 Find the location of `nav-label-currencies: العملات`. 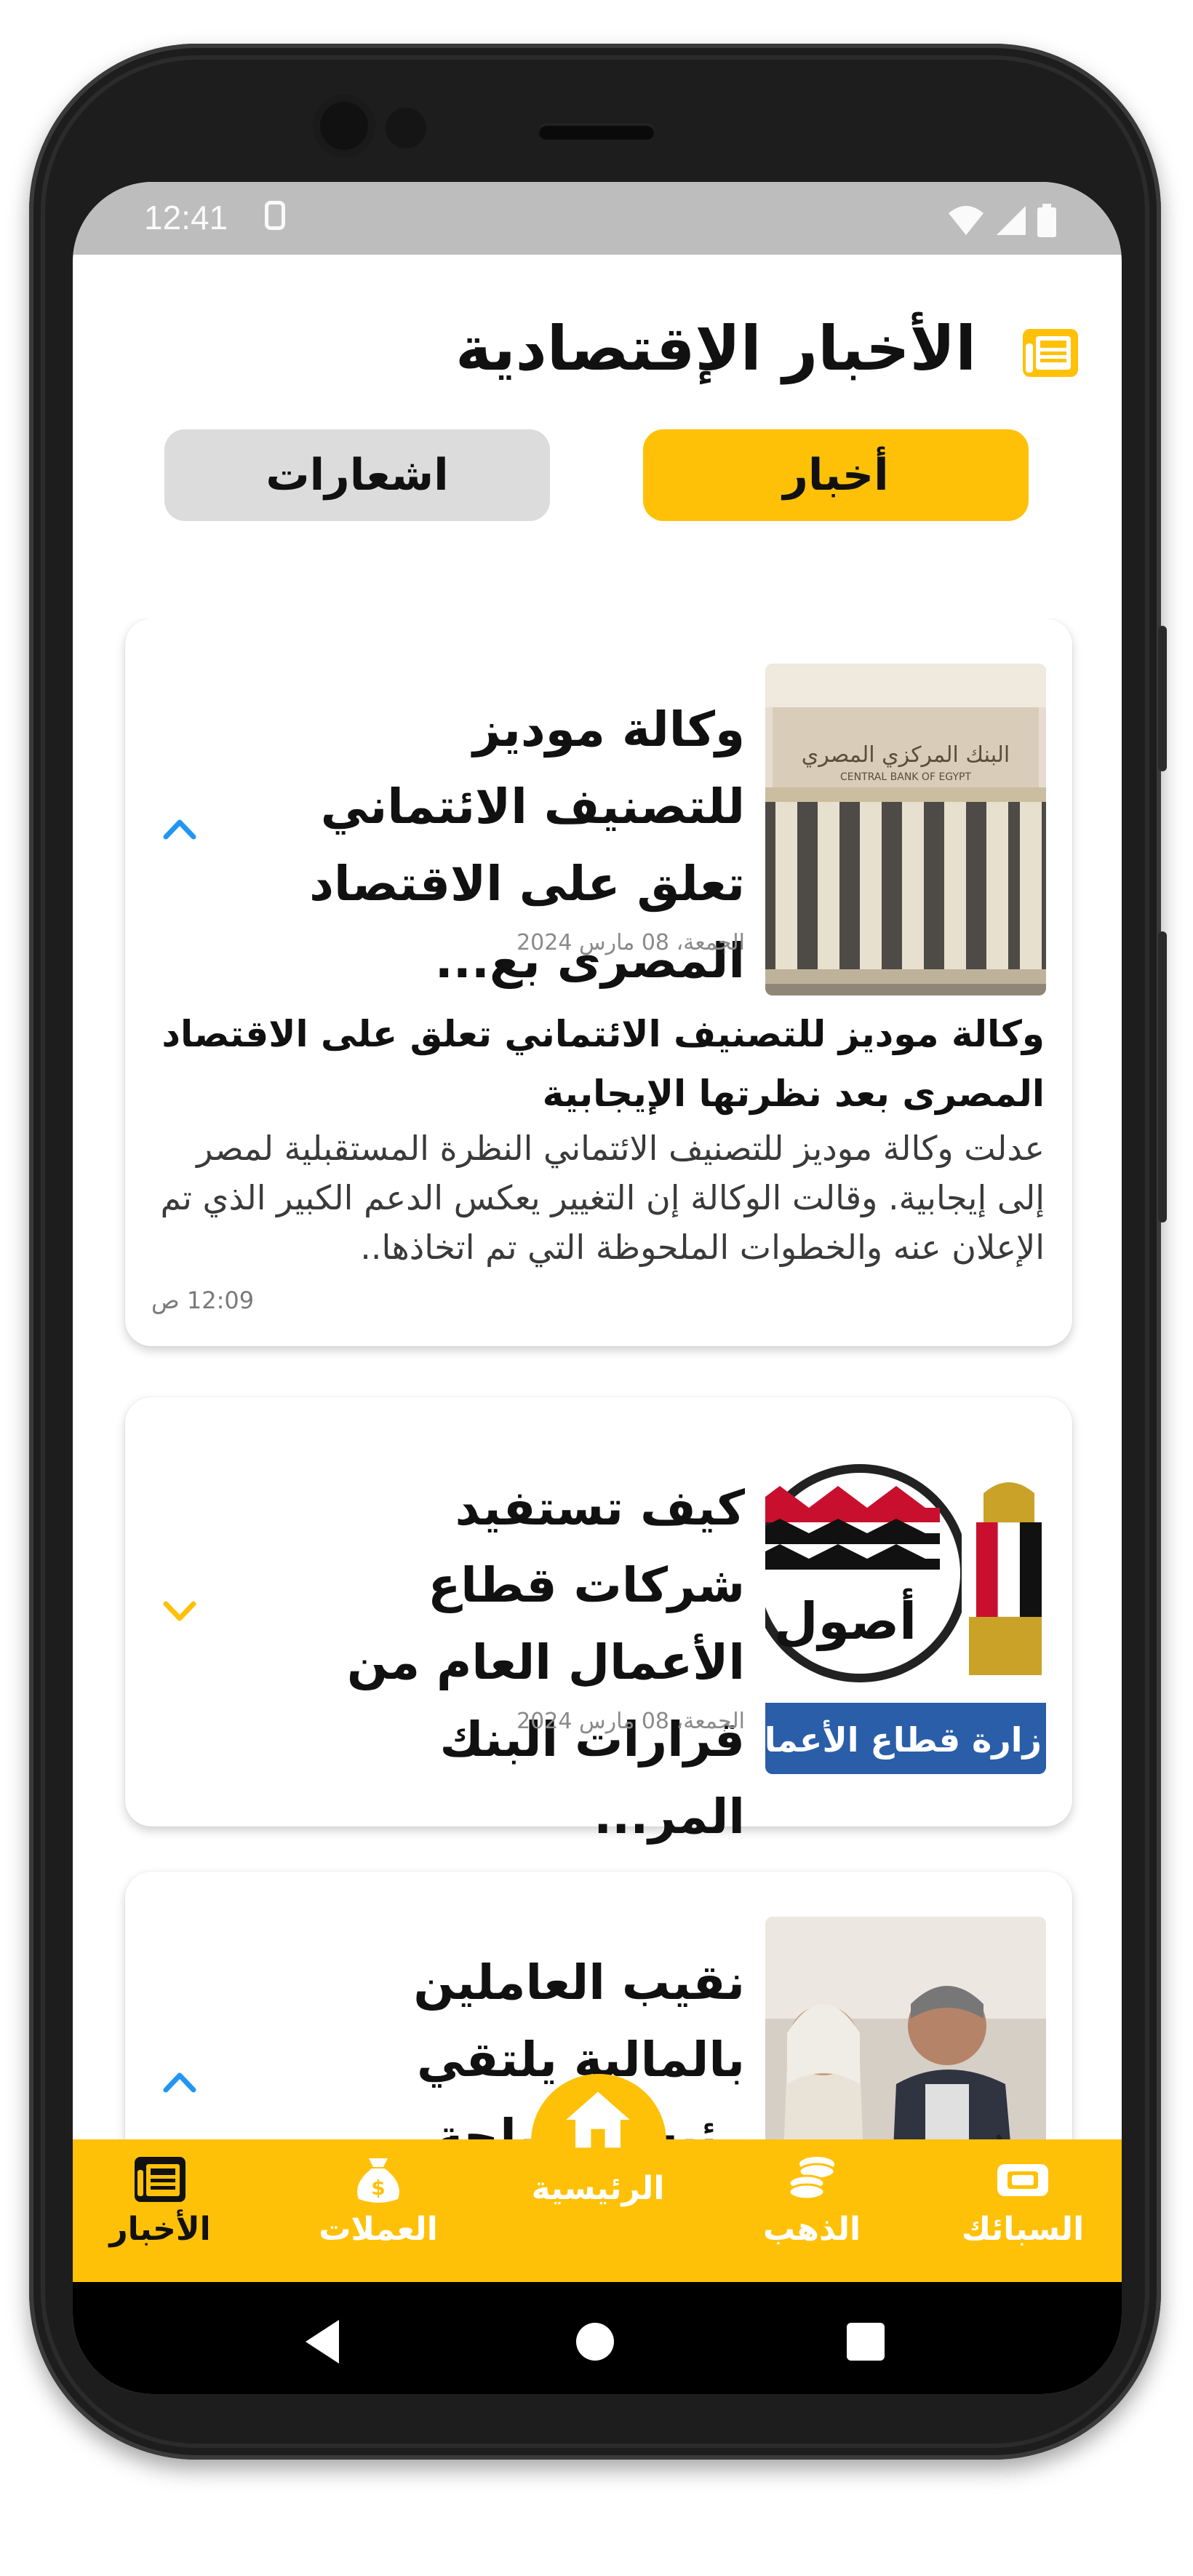

nav-label-currencies: العملات is located at coordinates (379, 2229).